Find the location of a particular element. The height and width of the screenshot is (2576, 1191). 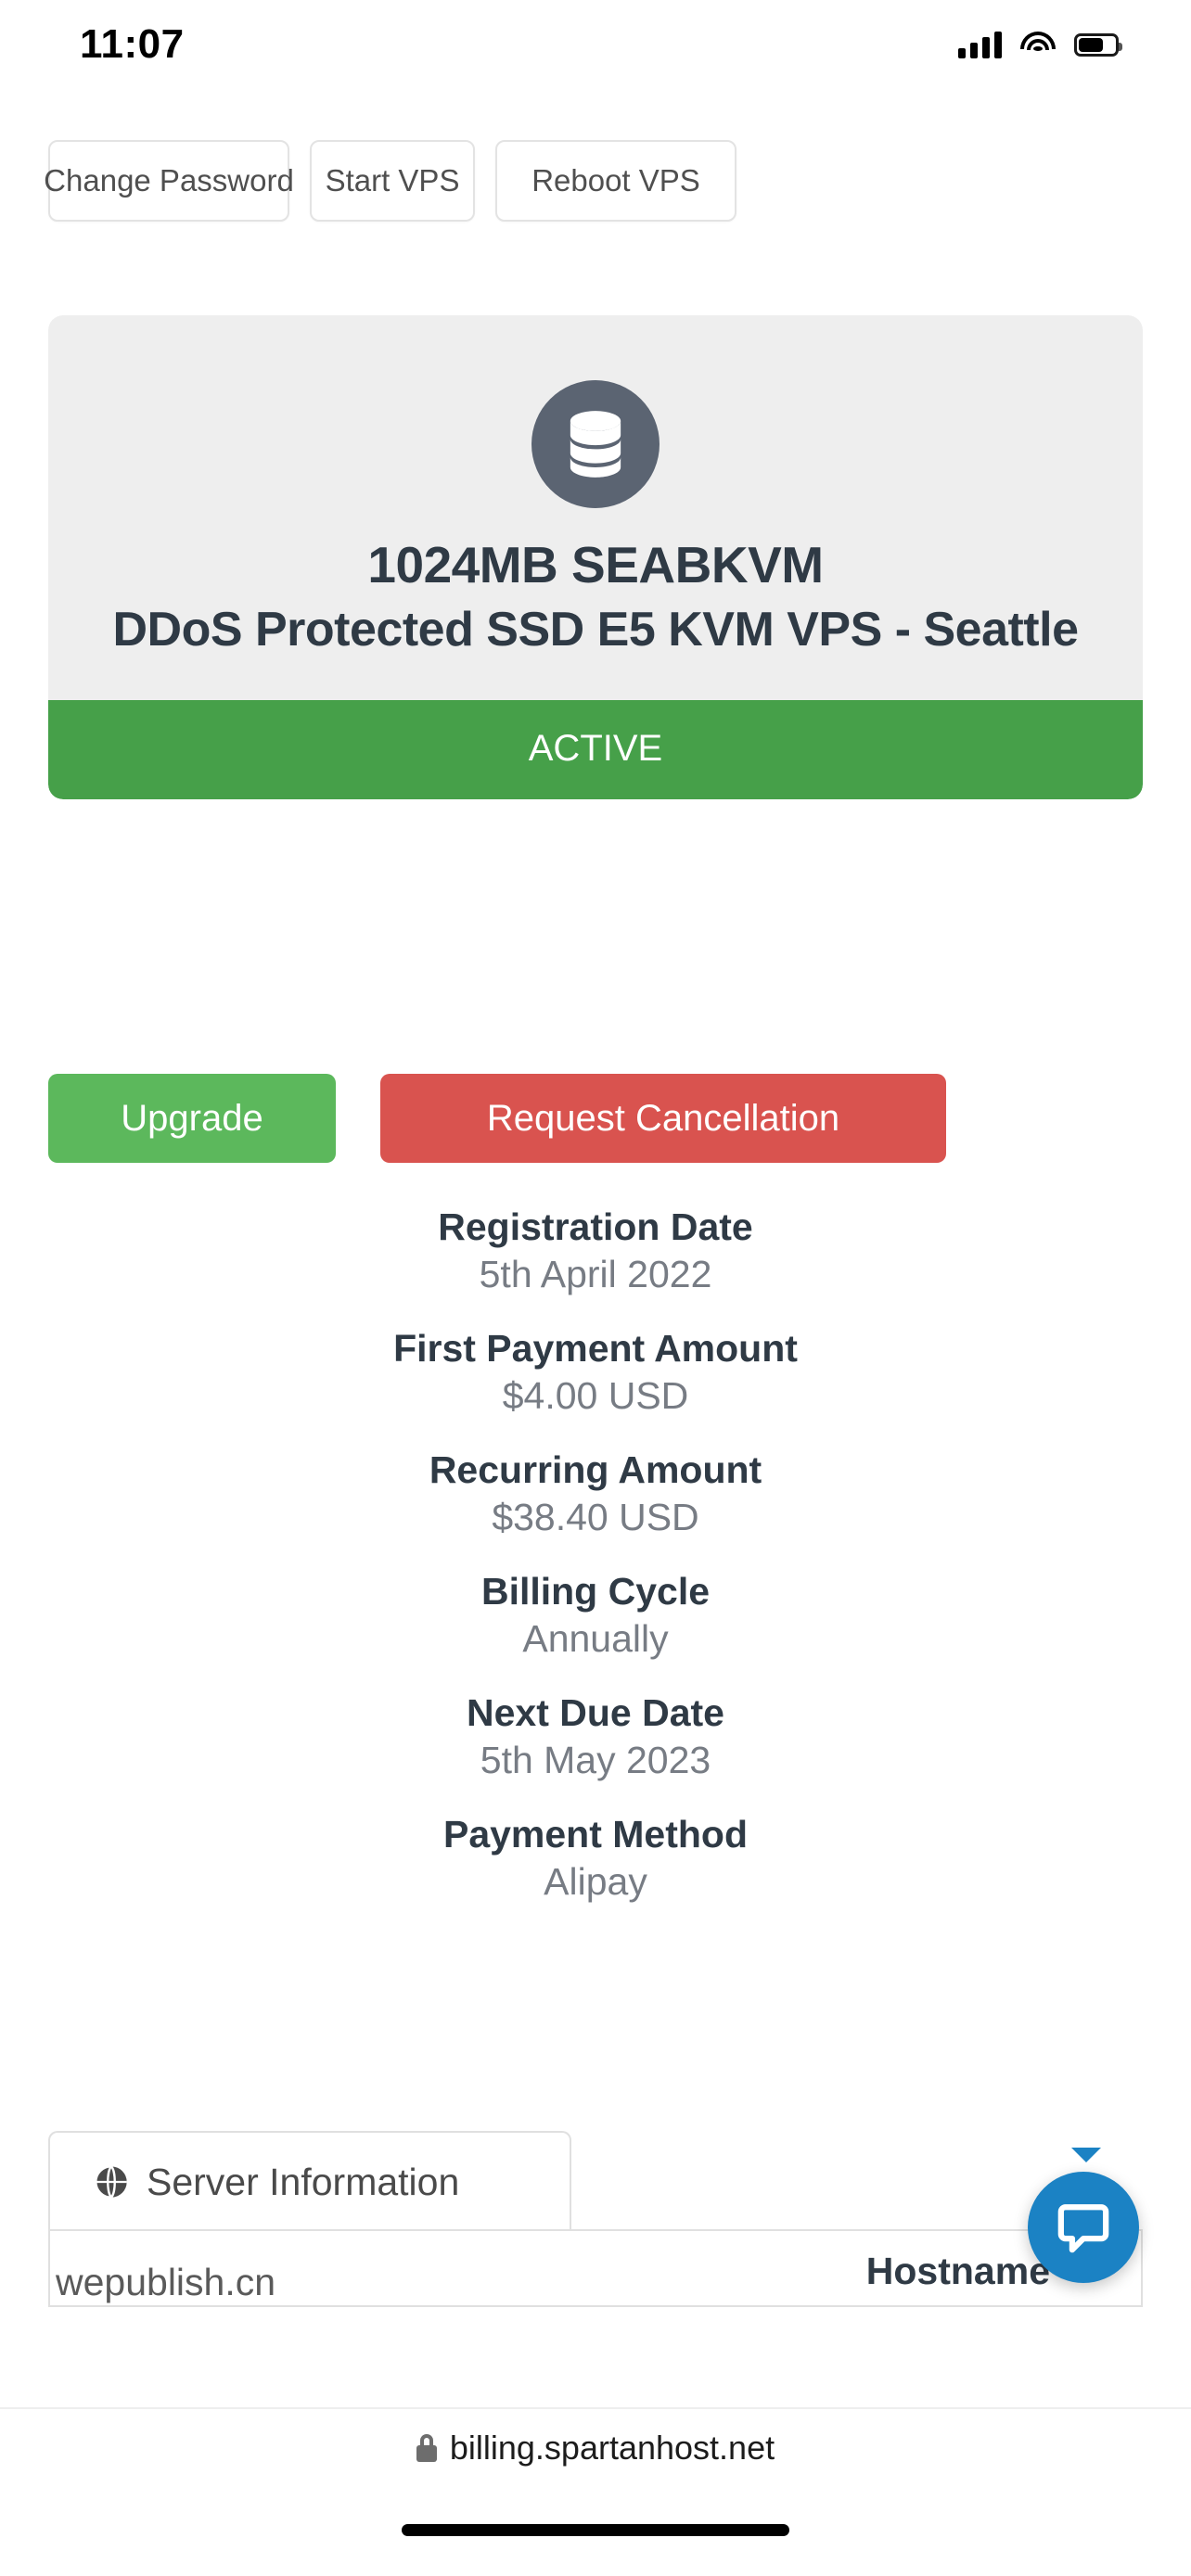

status-icons is located at coordinates (1040, 45).